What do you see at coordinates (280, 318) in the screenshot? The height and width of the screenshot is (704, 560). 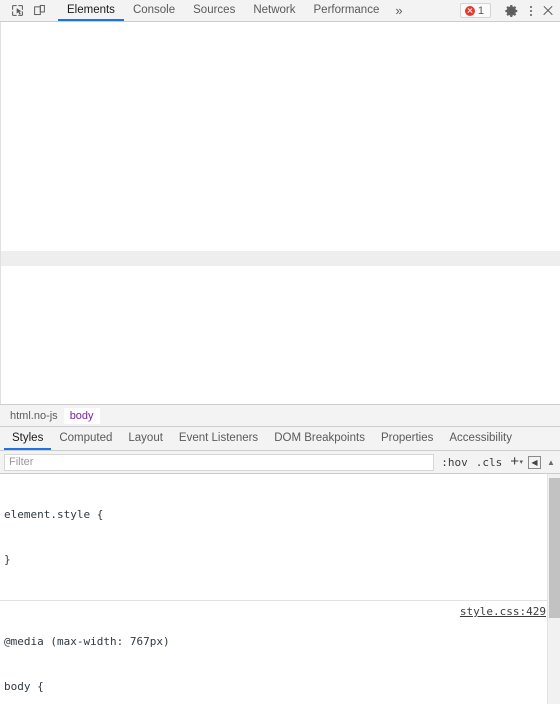 I see `dom-row-comment-if: <!--[if lt IE 8]>` at bounding box center [280, 318].